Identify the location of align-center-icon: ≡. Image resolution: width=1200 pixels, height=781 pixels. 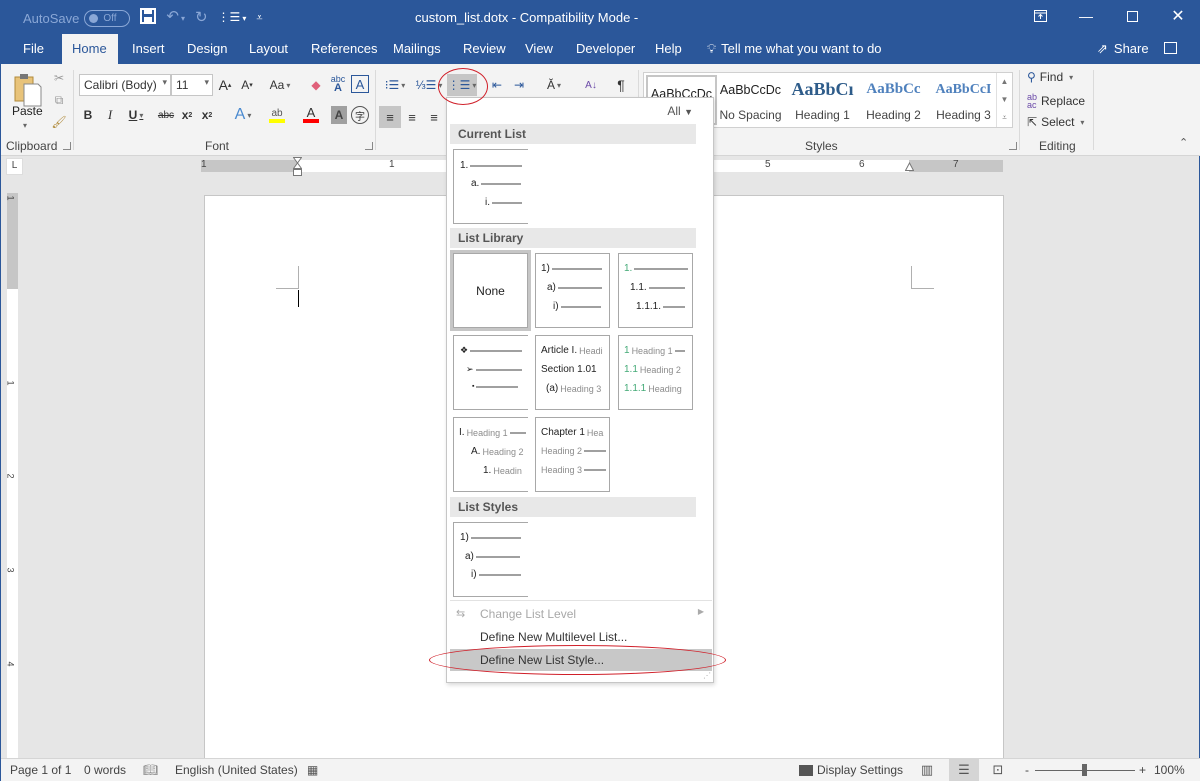
(412, 117).